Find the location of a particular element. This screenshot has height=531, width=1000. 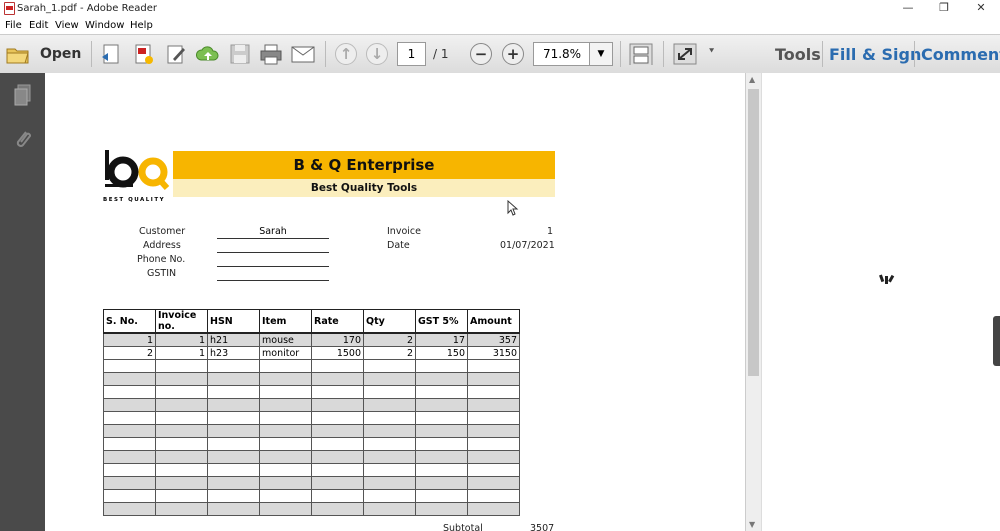

vertical-scrollbar: ▲ ▼ is located at coordinates (753, 302).